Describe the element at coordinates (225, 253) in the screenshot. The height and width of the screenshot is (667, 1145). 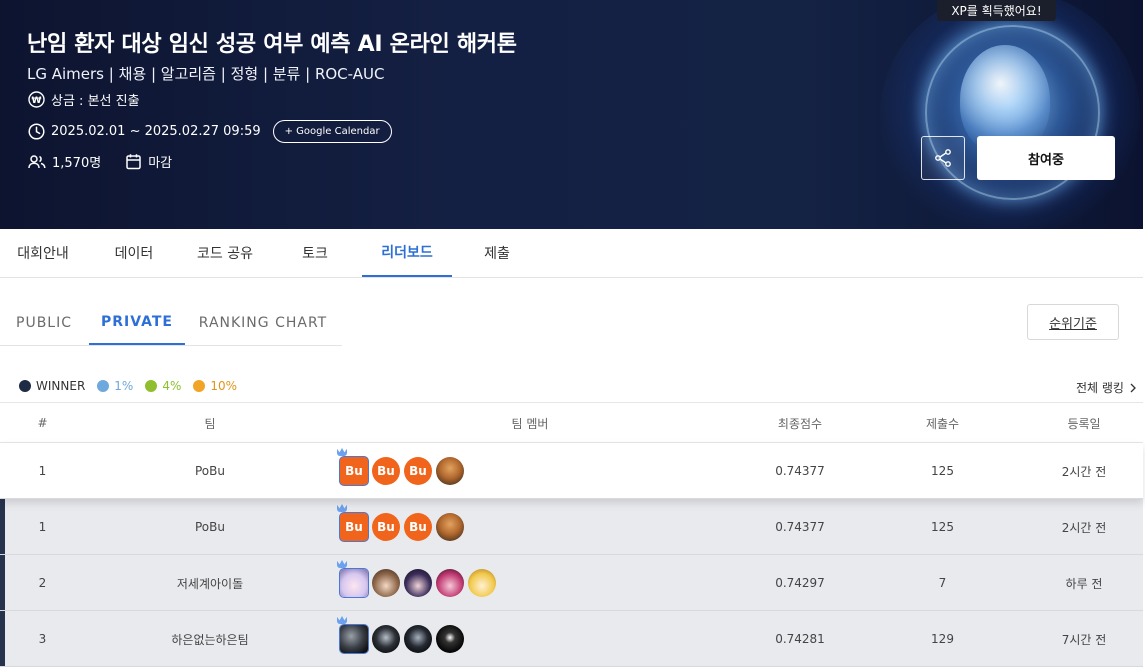
I see `tab-code-share: 코드 공유` at that location.